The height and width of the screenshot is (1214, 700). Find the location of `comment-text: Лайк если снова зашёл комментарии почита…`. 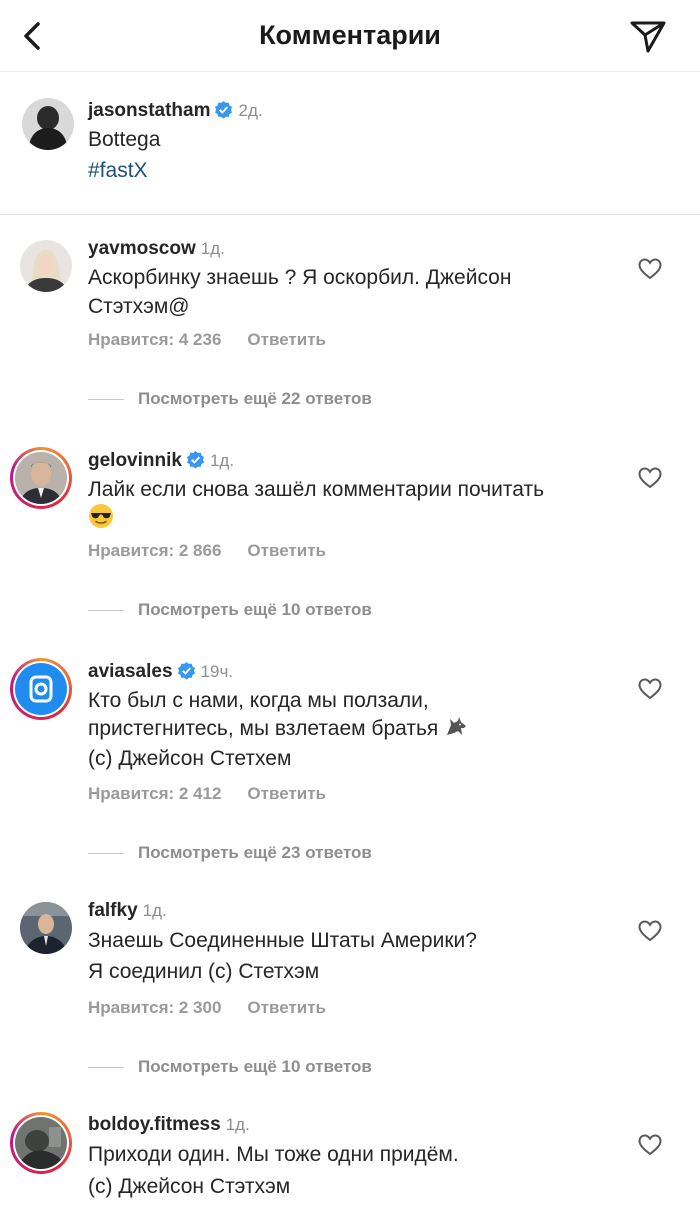

comment-text: Лайк если снова зашёл комментарии почита… is located at coordinates (316, 489).